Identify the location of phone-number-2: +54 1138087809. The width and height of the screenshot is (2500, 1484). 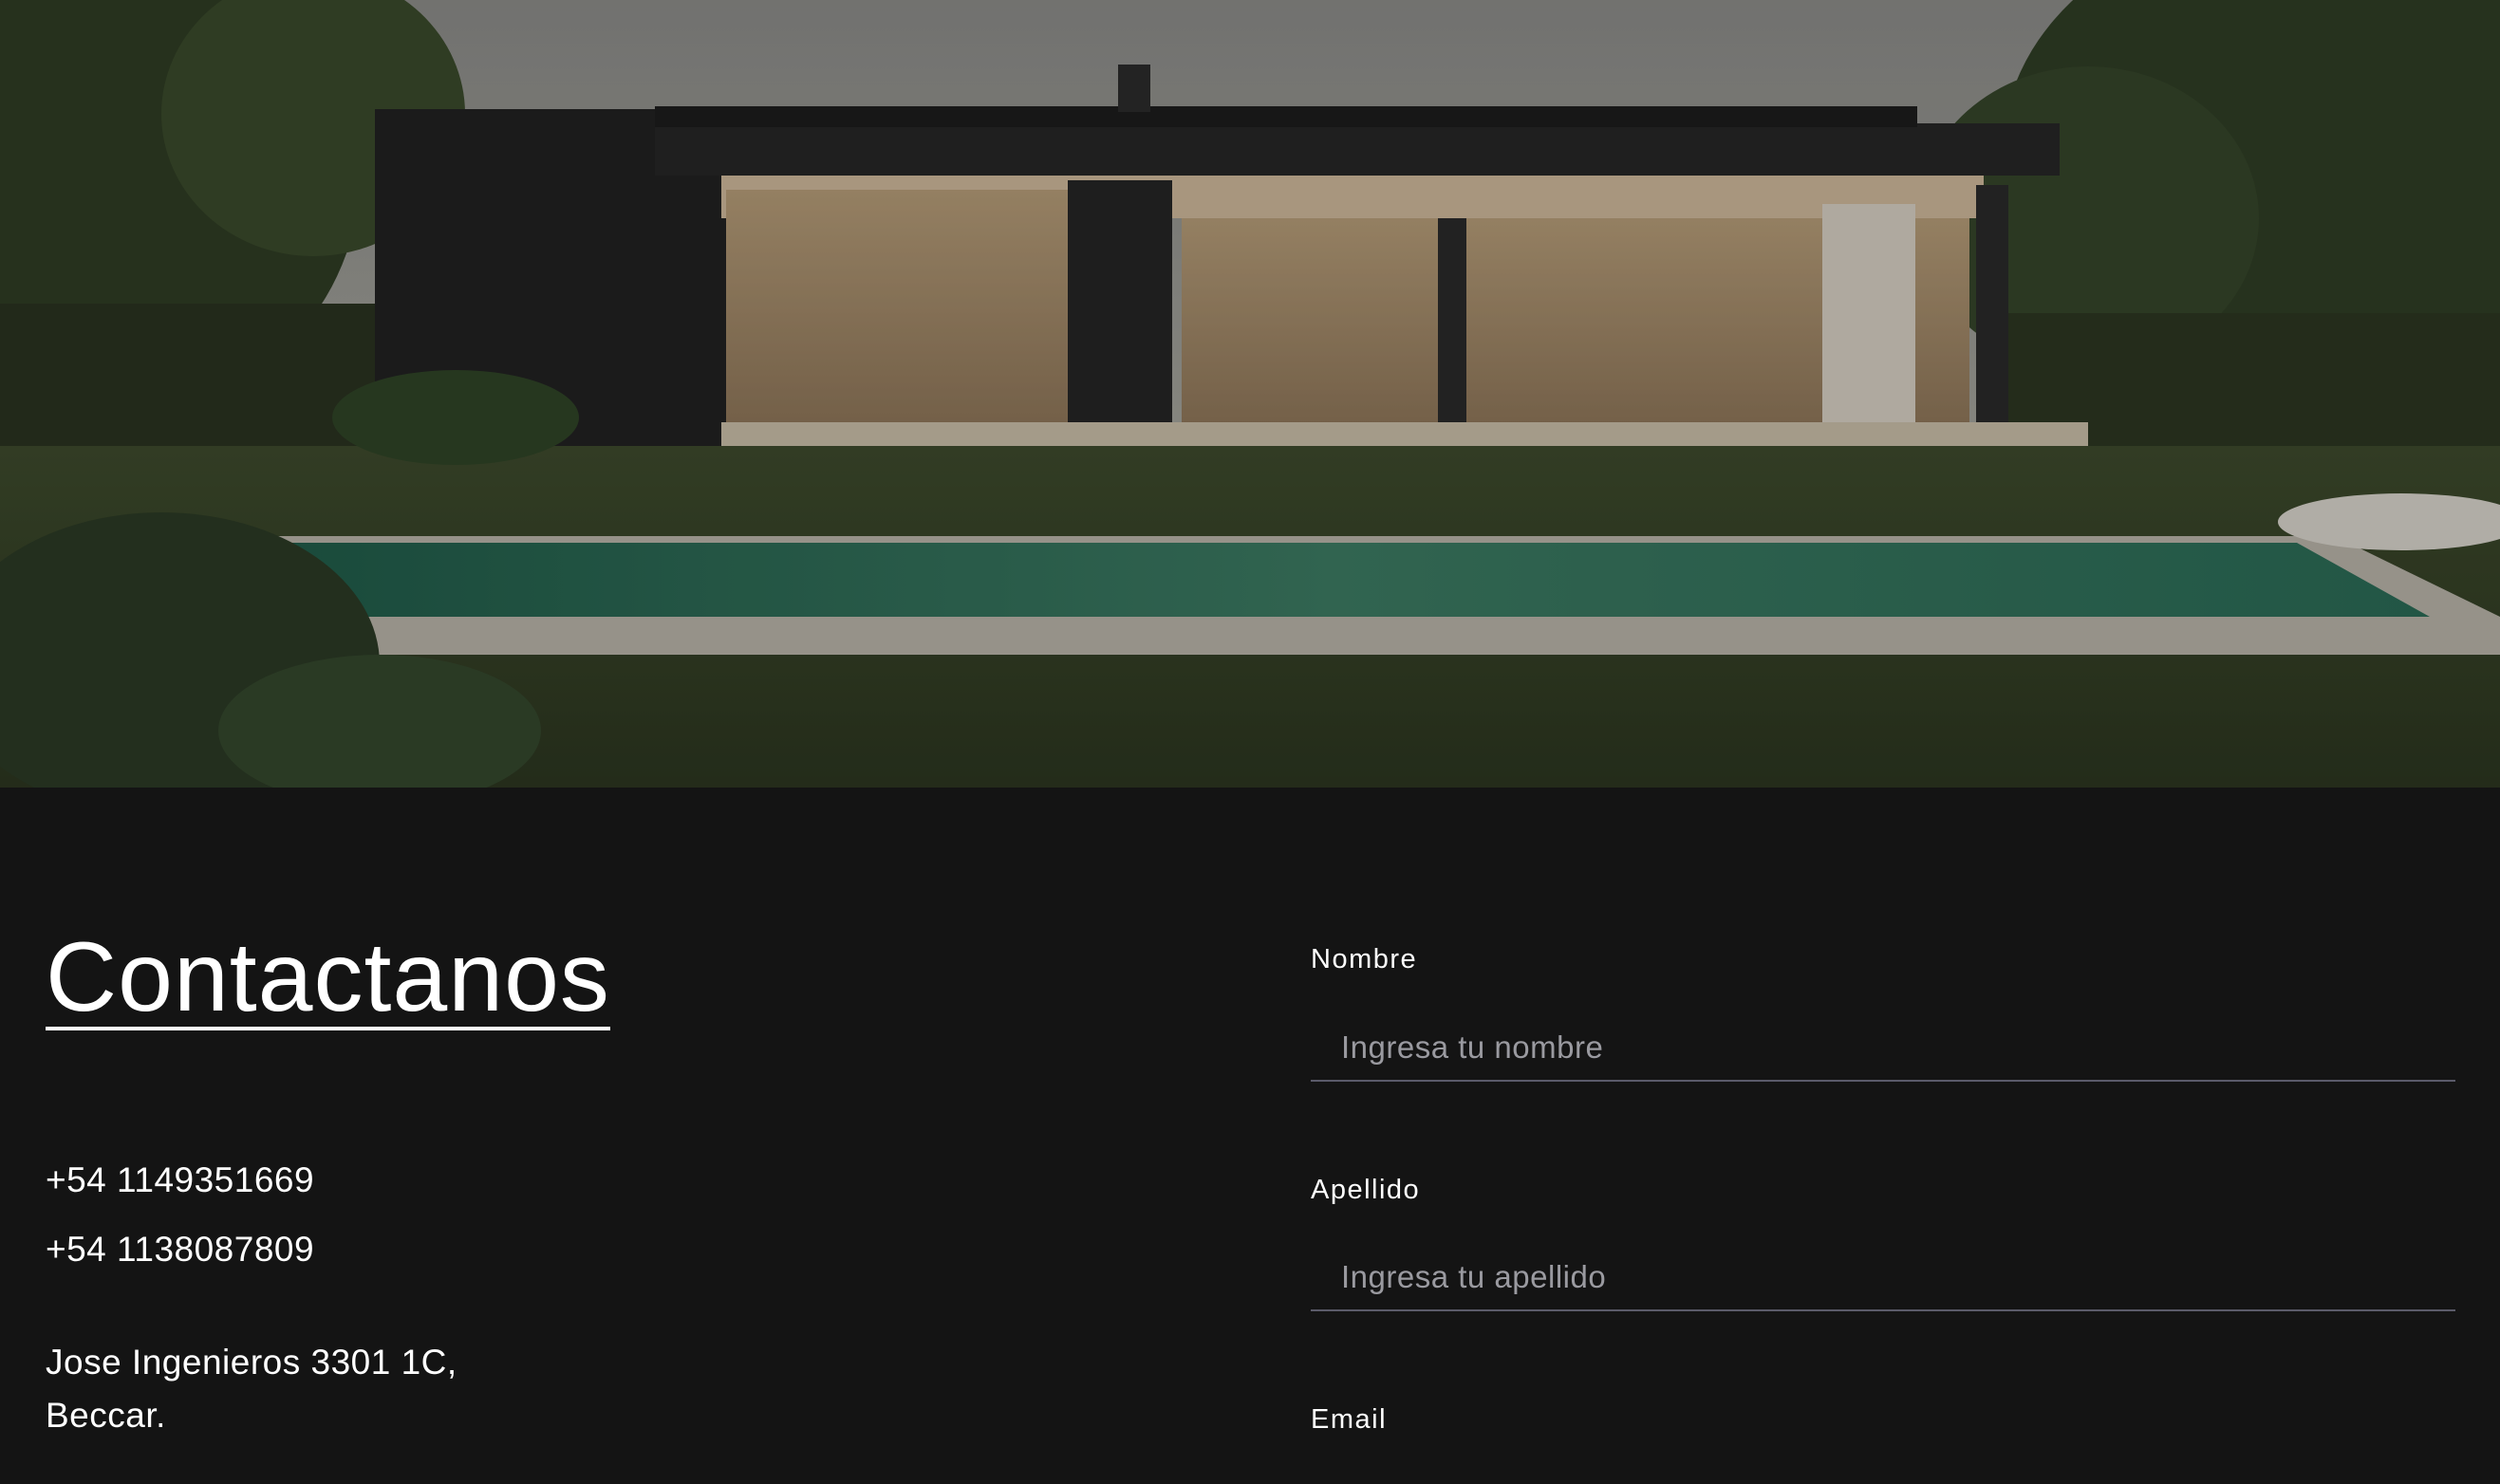
(180, 1250).